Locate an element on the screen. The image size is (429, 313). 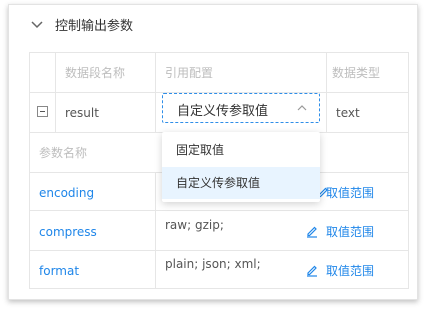
section-title: 控制输出参数 is located at coordinates (94, 26).